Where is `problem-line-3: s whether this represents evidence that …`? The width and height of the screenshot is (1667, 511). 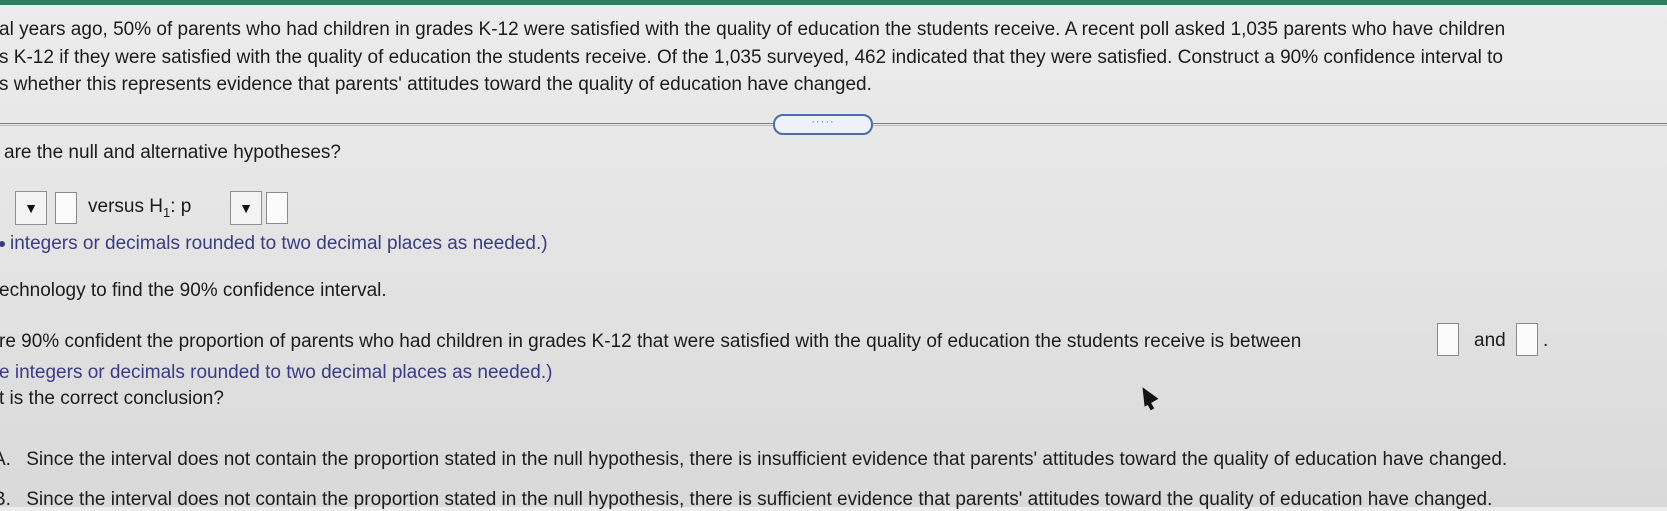 problem-line-3: s whether this represents evidence that … is located at coordinates (436, 84).